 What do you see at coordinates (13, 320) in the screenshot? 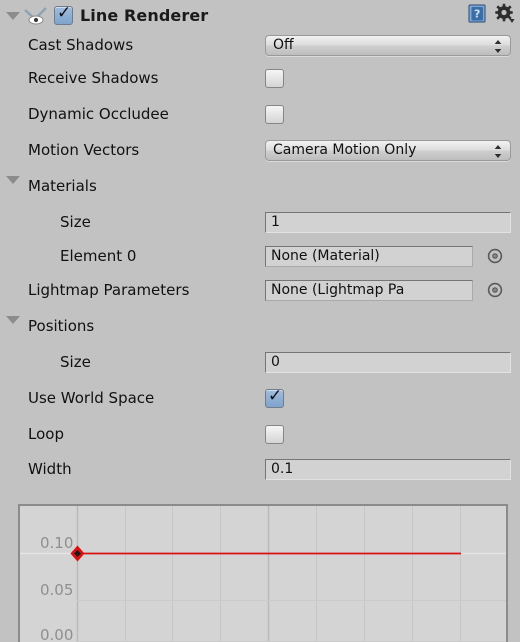
I see `positions-foldout-icon` at bounding box center [13, 320].